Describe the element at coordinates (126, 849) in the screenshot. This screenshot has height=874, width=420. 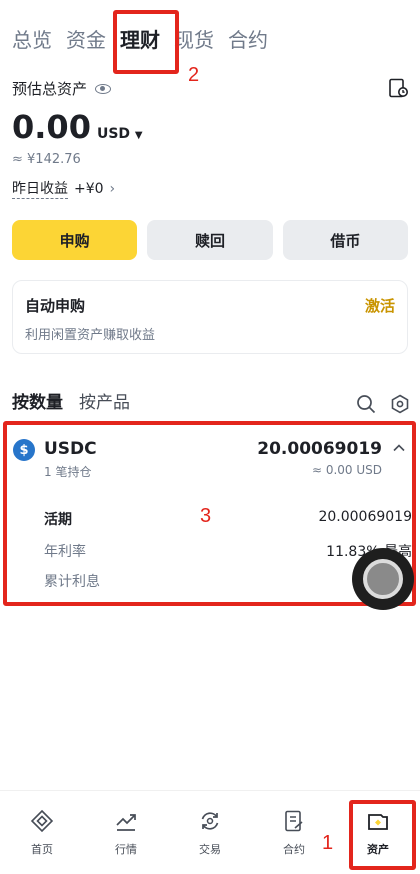
I see `nav-markets-label: 行情` at that location.